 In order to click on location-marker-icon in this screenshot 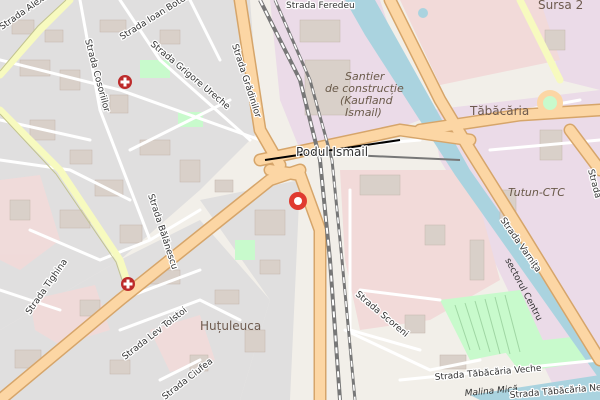, I will do `click(298, 201)`.